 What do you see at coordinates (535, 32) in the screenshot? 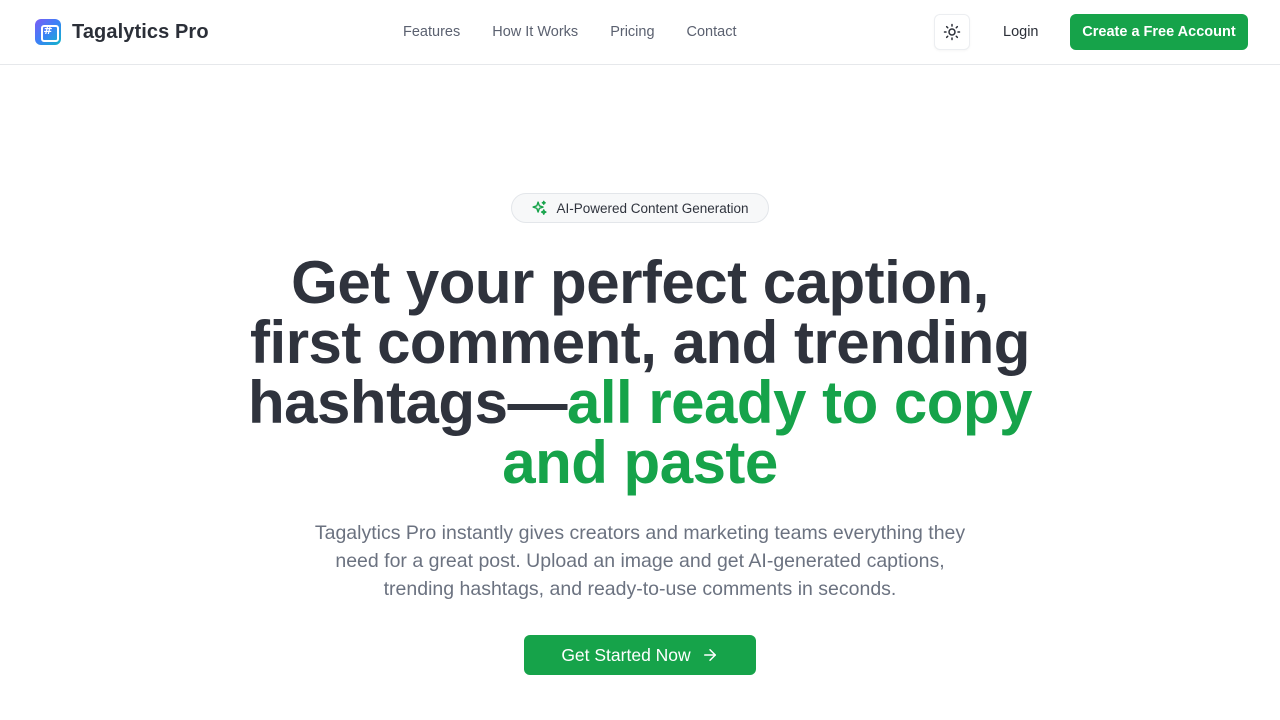
I see `nav-link-how-it-works: How It Works` at bounding box center [535, 32].